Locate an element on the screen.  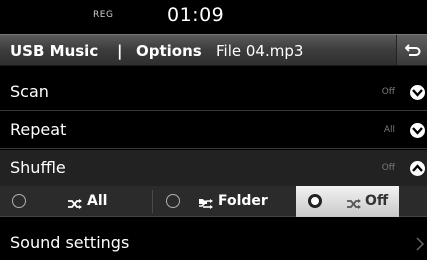
shuffle-option-folder: Folder is located at coordinates (224, 201).